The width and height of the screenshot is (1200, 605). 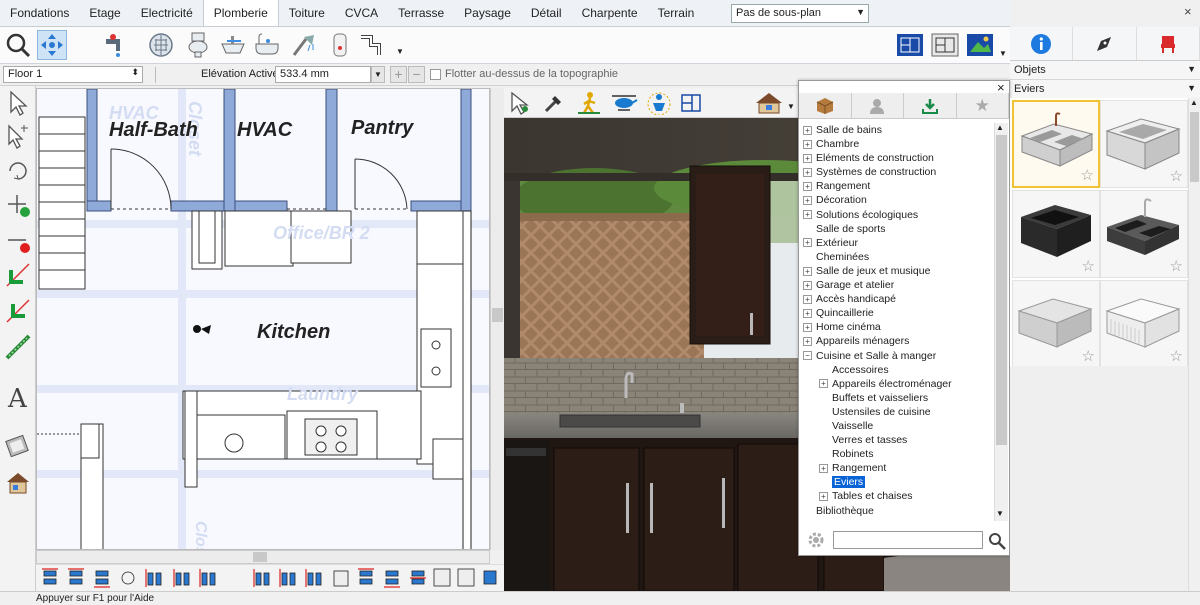 I want to click on minus-icon: −, so click(x=416, y=74).